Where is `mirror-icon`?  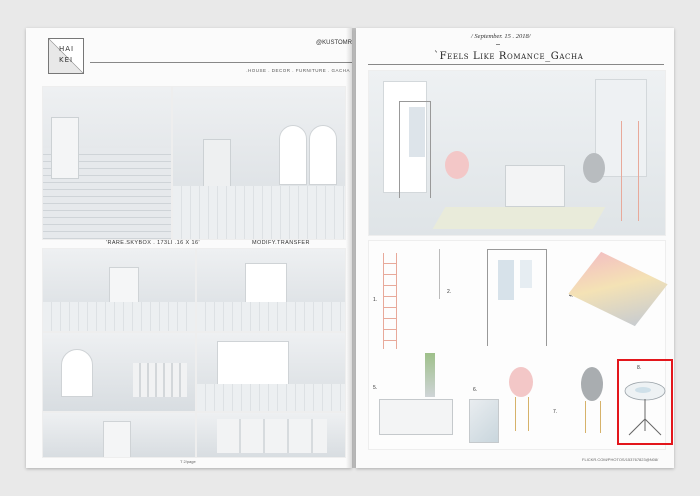 mirror-icon is located at coordinates (484, 421).